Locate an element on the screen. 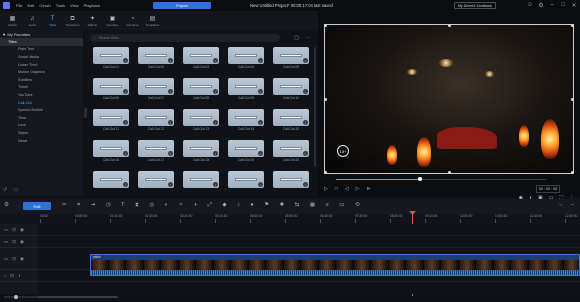 The height and width of the screenshot is (302, 580). title-card: ↓ Call-Out 12 is located at coordinates (156, 120).